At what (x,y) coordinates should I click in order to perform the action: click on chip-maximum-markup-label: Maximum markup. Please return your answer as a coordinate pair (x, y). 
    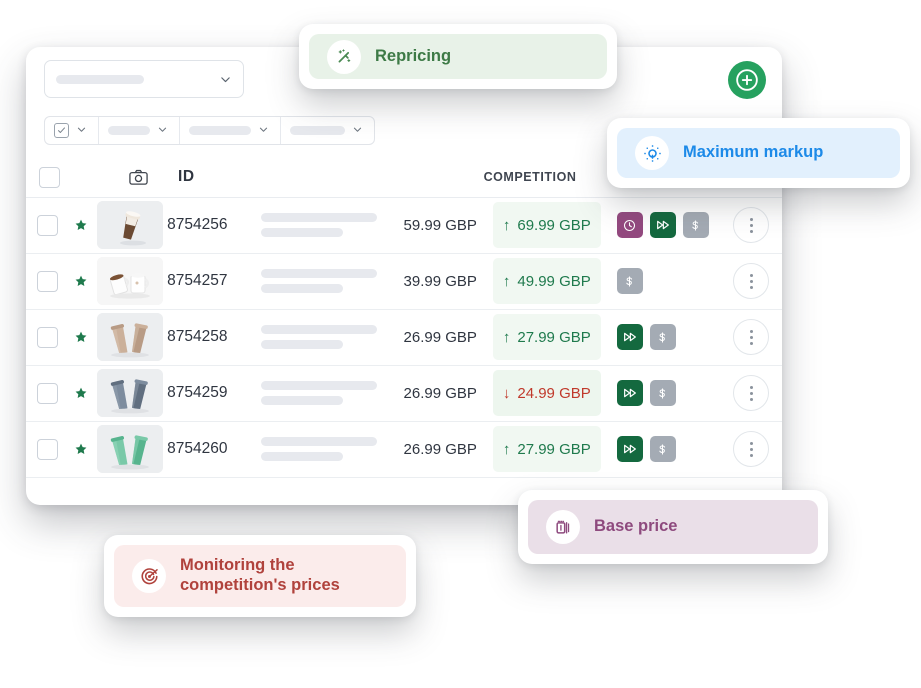
    Looking at the image, I should click on (753, 152).